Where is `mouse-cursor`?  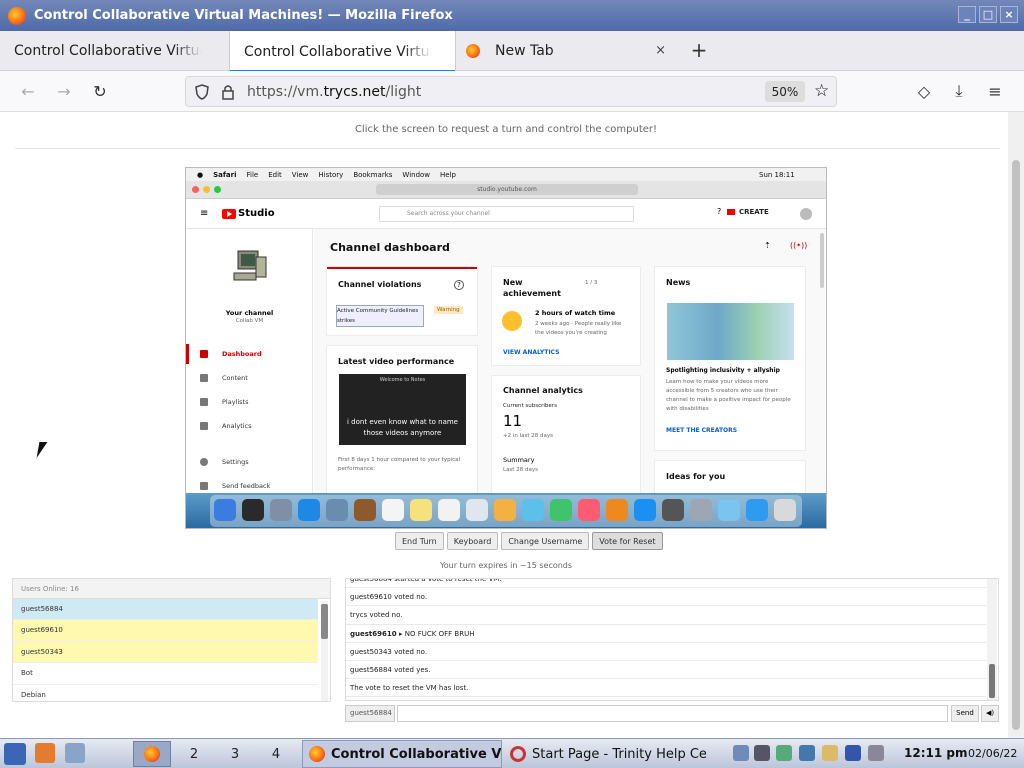
mouse-cursor is located at coordinates (42, 450).